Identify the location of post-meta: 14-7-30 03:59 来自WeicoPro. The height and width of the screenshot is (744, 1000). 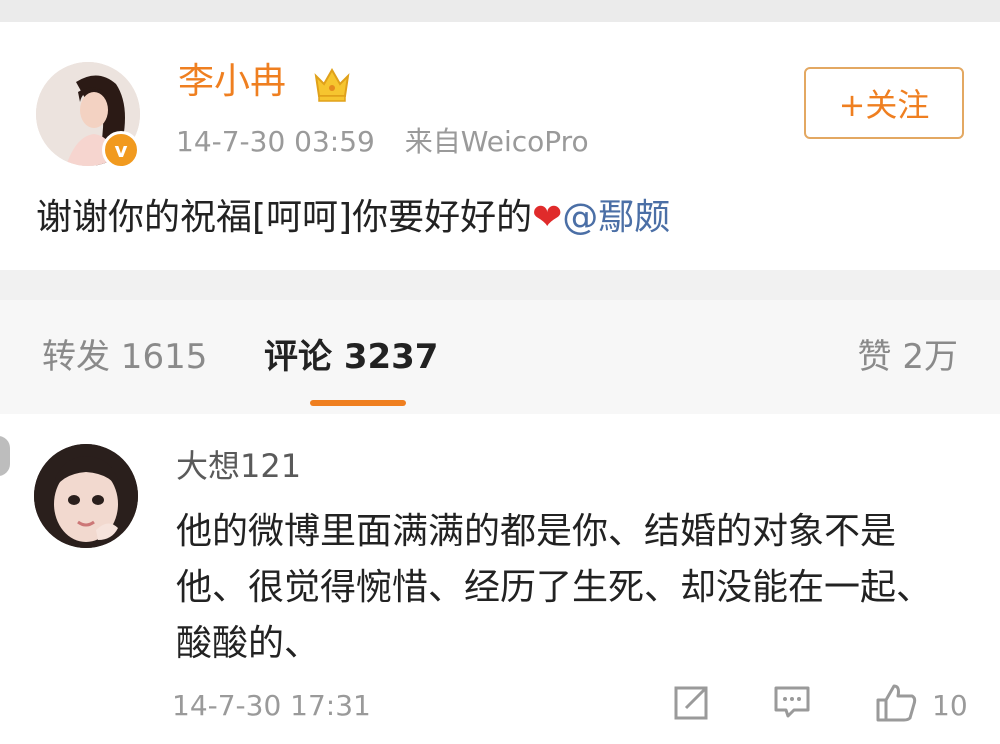
(382, 142).